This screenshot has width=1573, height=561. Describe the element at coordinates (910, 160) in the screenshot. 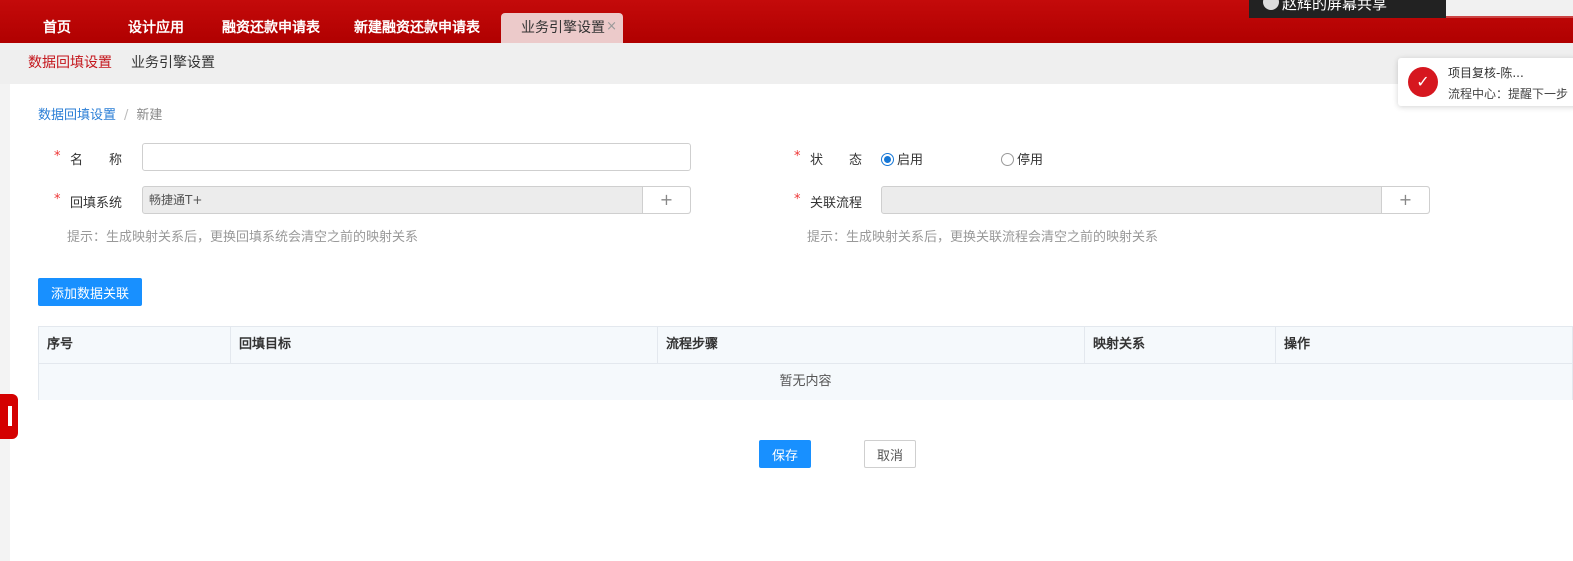

I see `status-option-label: 启用` at that location.